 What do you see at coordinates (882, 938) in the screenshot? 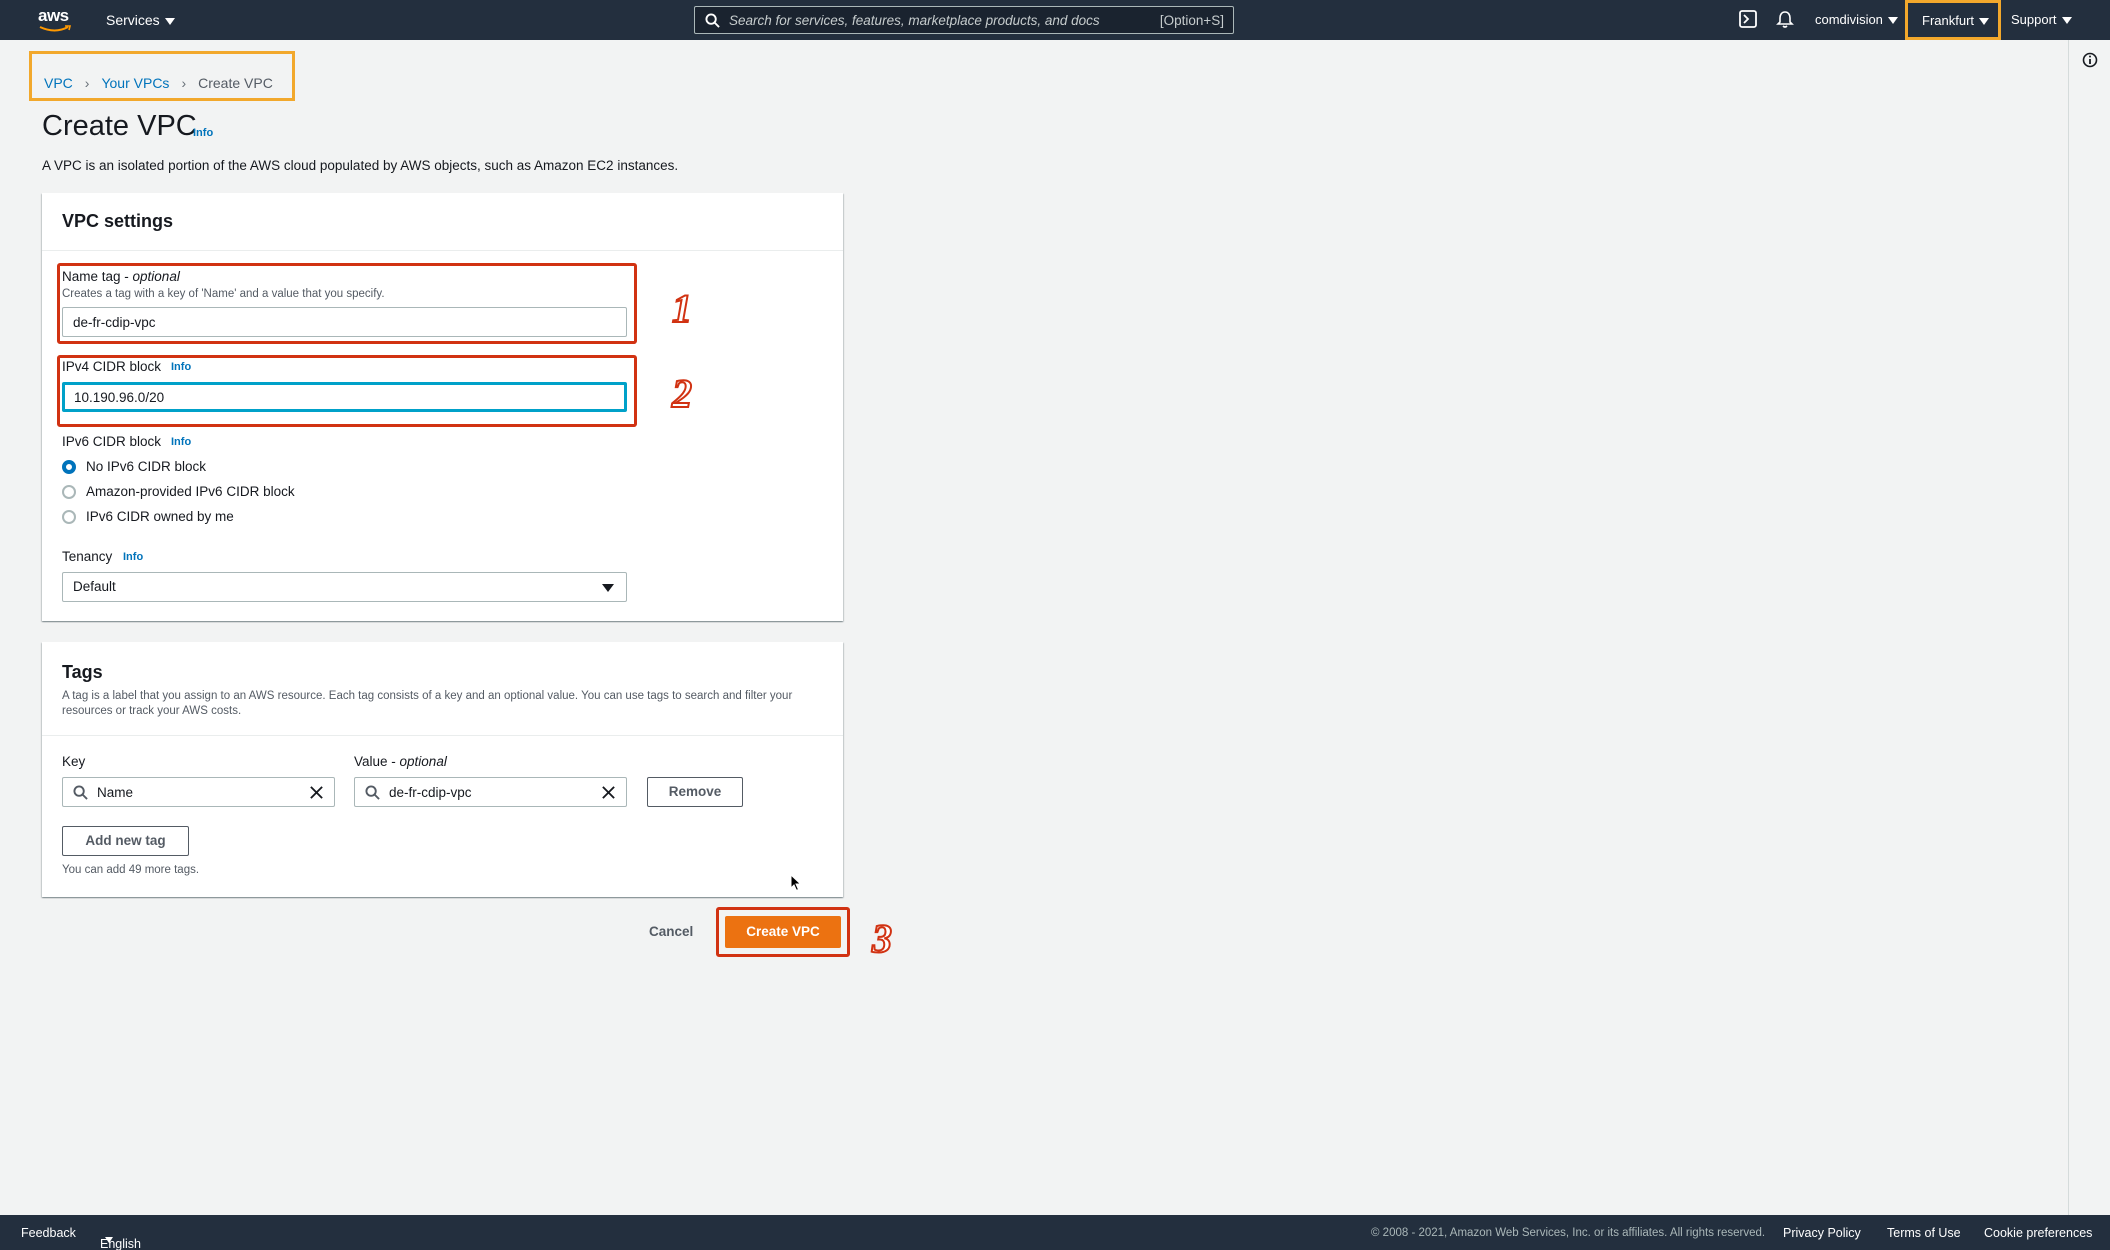
I see `step-number-3: 3` at bounding box center [882, 938].